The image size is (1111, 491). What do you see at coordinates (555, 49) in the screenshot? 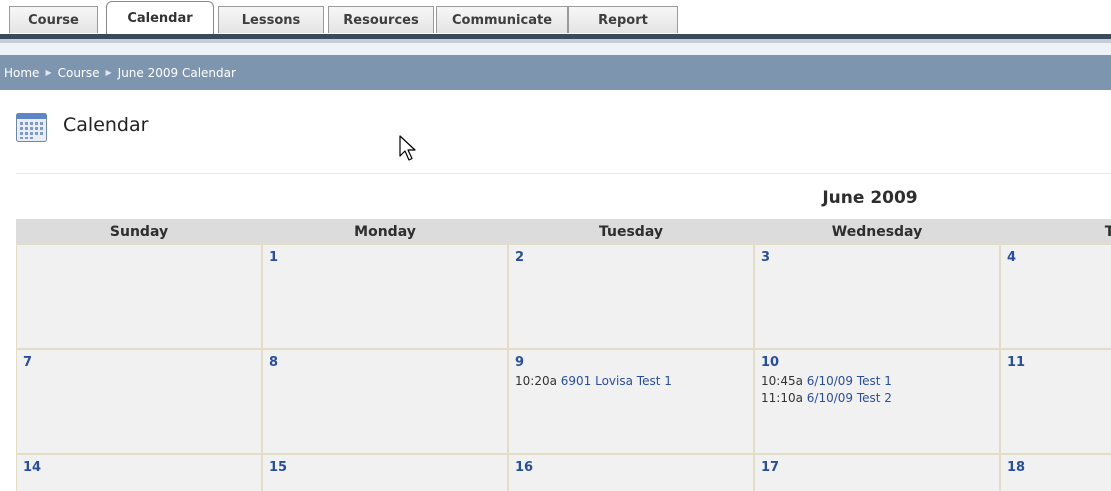
I see `tab-underline-bar-light` at bounding box center [555, 49].